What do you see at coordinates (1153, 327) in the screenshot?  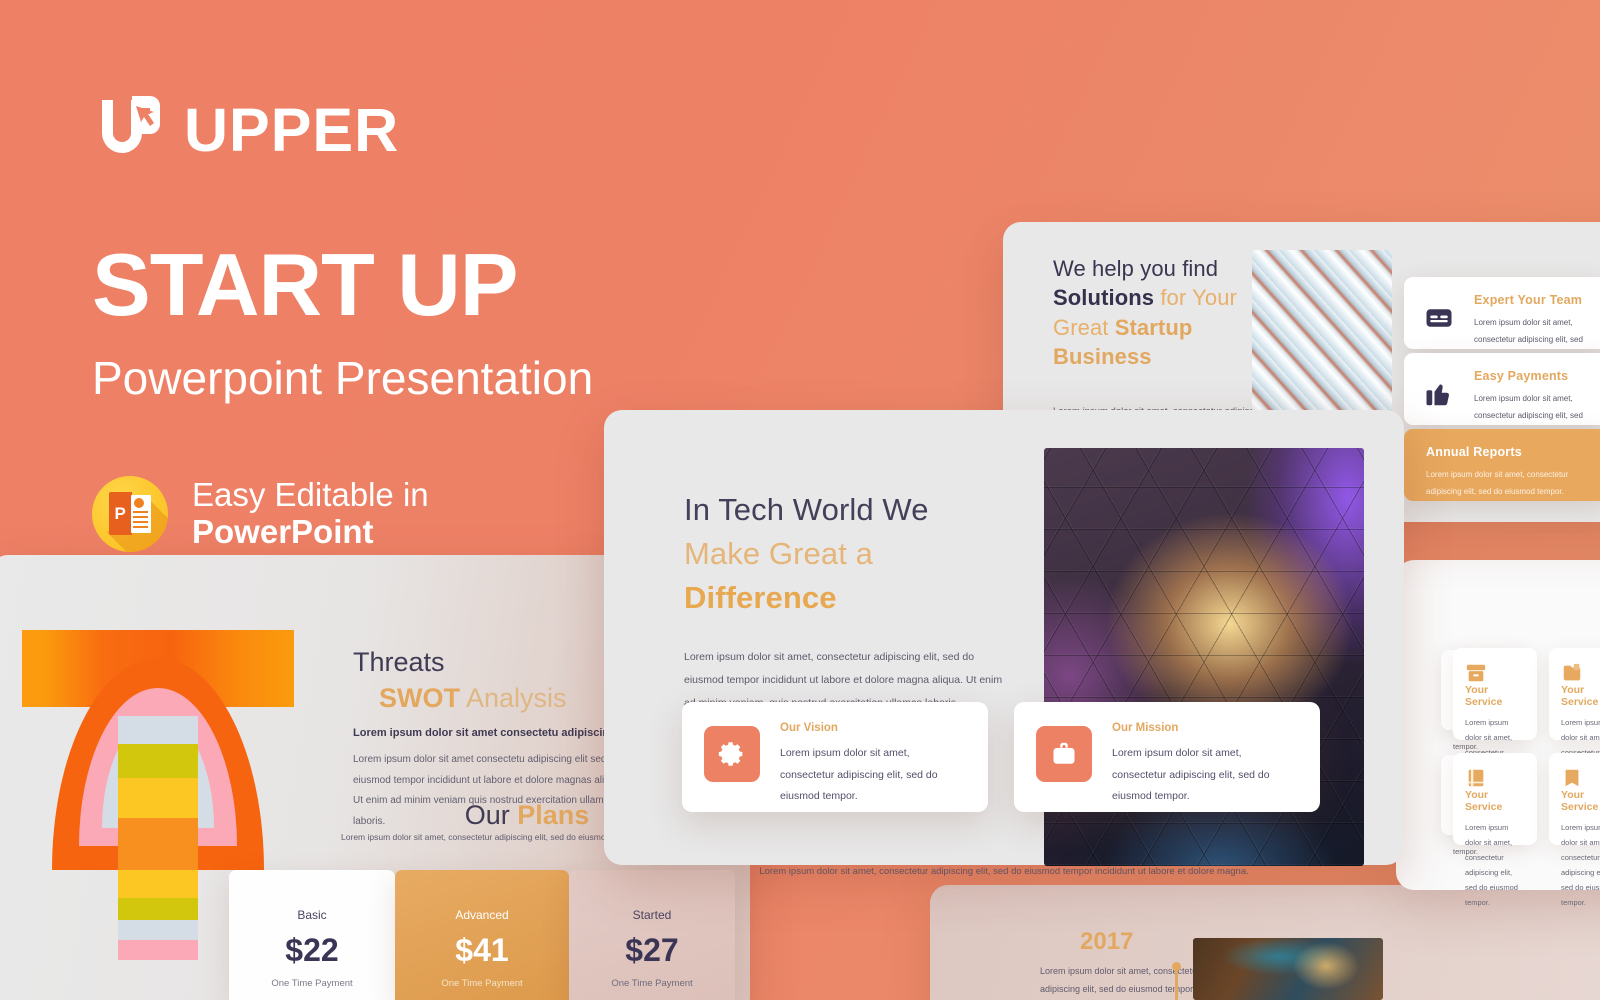 I see `solutions-bold-startup: Startup` at bounding box center [1153, 327].